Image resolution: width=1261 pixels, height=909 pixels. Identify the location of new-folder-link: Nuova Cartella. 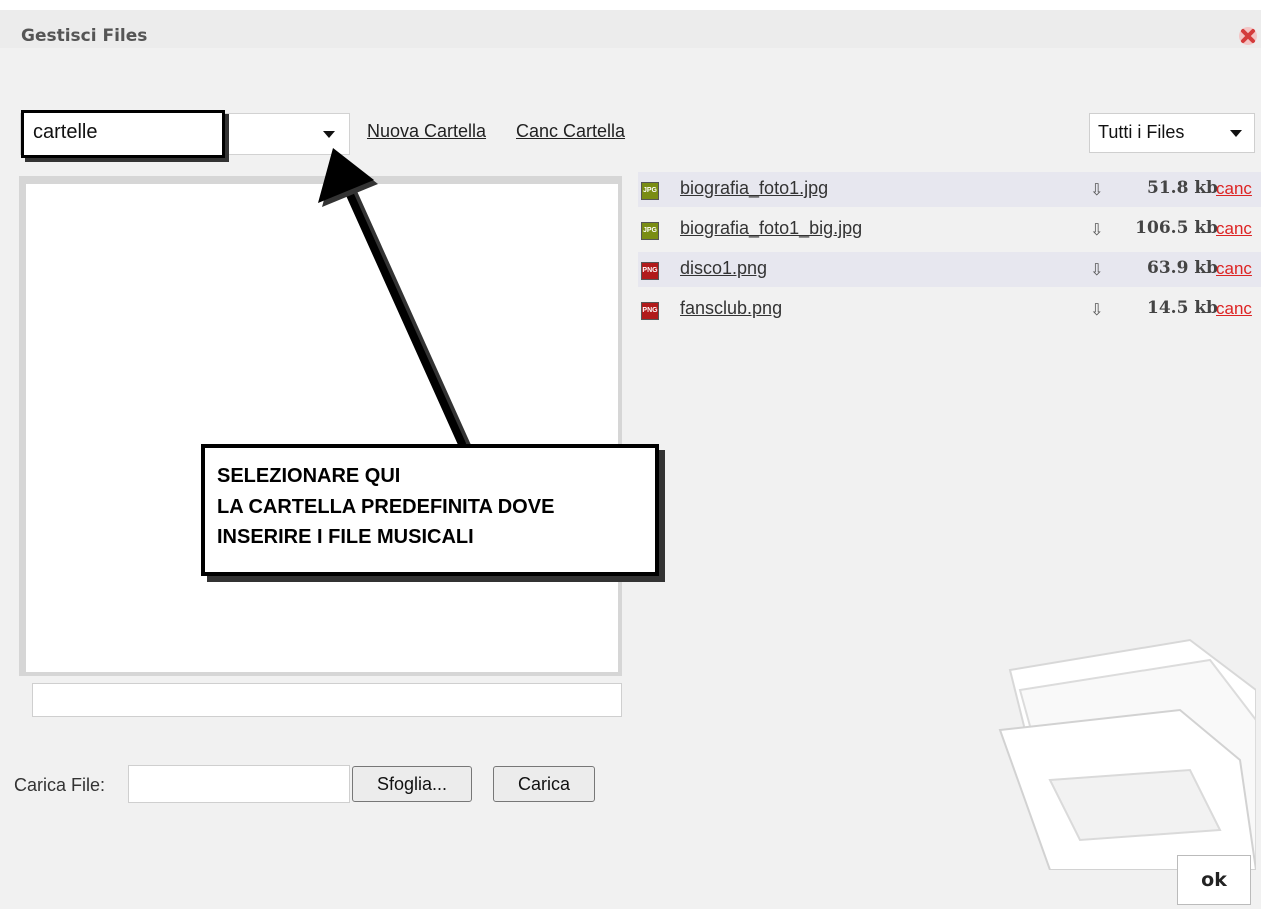
(426, 131).